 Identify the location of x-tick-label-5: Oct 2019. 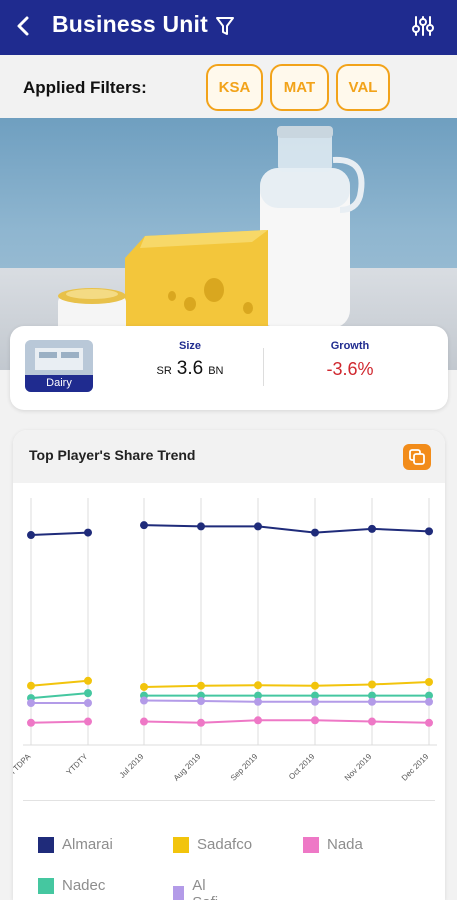
(302, 767).